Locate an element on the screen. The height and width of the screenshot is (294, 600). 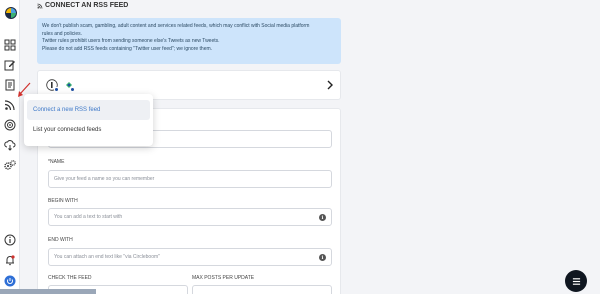
browser-status-bar is located at coordinates (48, 291).